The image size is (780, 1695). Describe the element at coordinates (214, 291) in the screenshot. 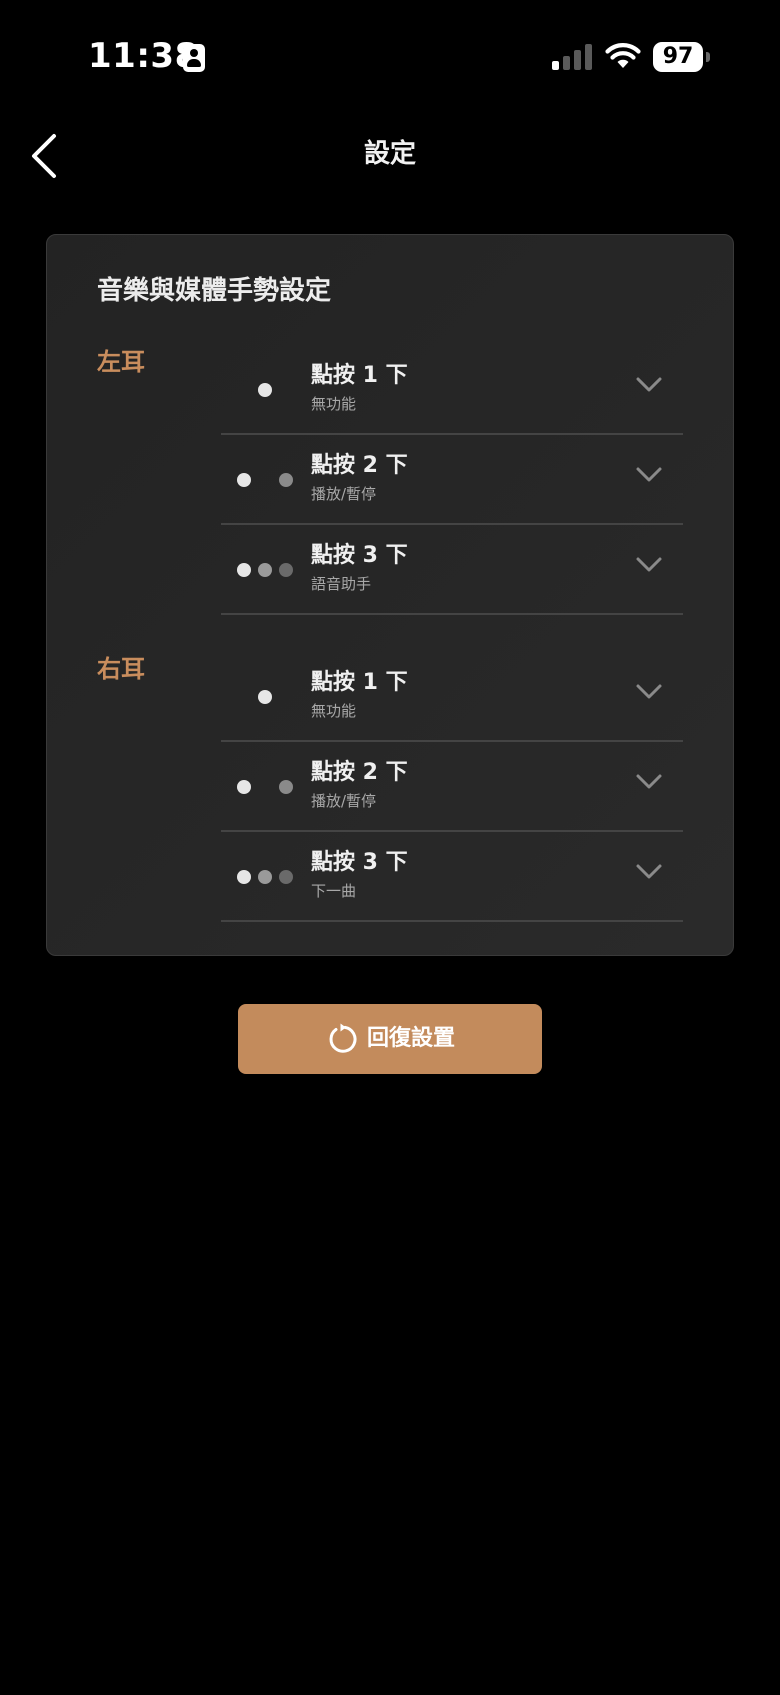

I see `card-title: 音樂與媒體手勢設定` at that location.